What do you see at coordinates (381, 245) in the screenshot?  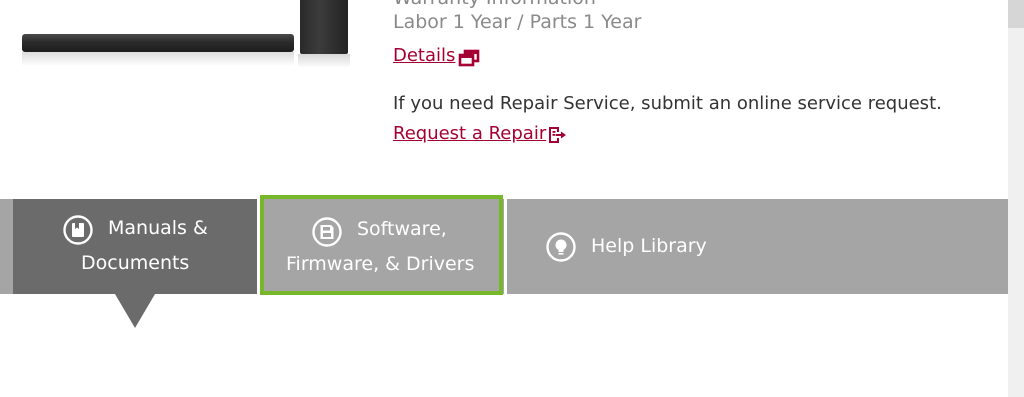 I see `tab-software-firmware-drivers: Software, Firmware, & Drivers` at bounding box center [381, 245].